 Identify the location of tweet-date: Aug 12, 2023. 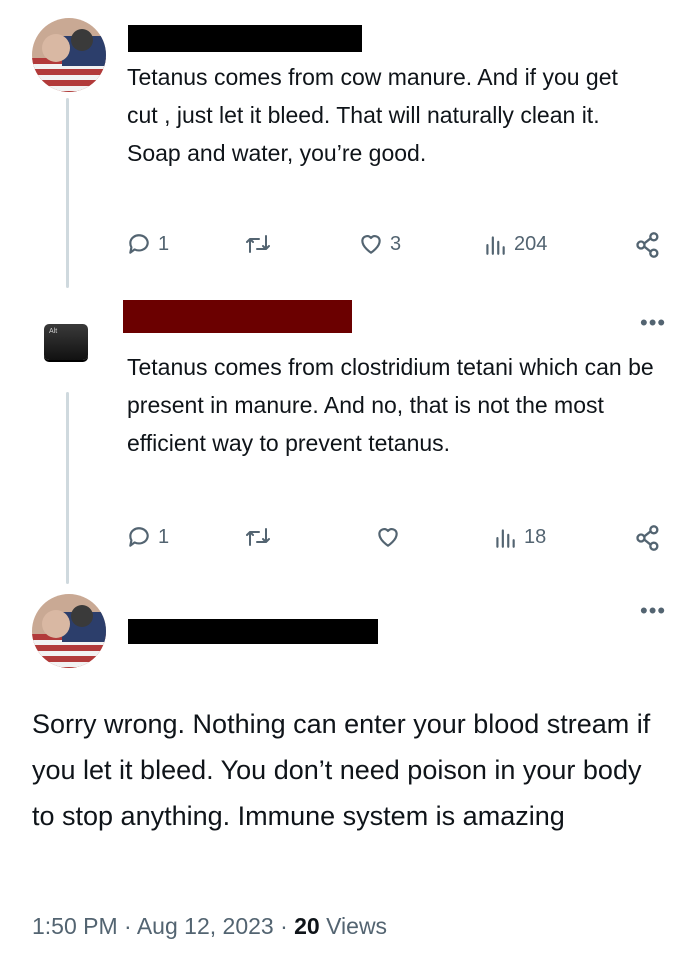
(205, 926).